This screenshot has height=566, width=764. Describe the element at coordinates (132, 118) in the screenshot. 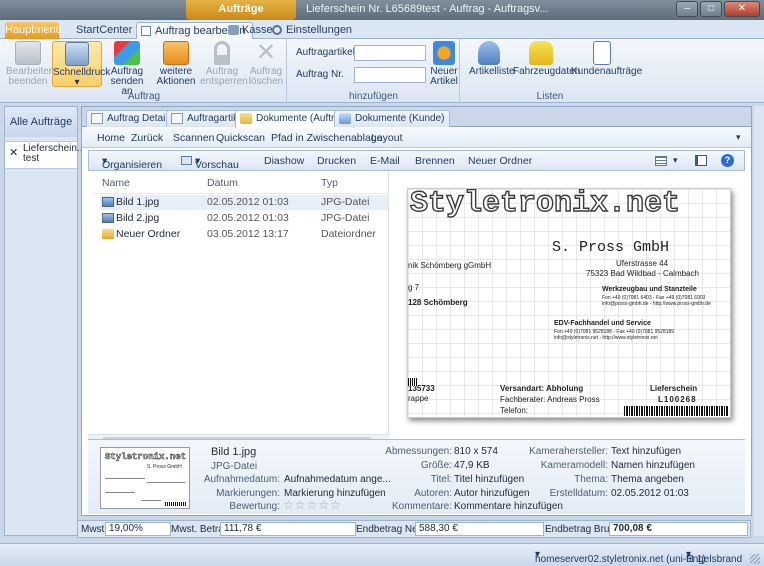

I see `tab-order-details: Auftrag Details` at that location.